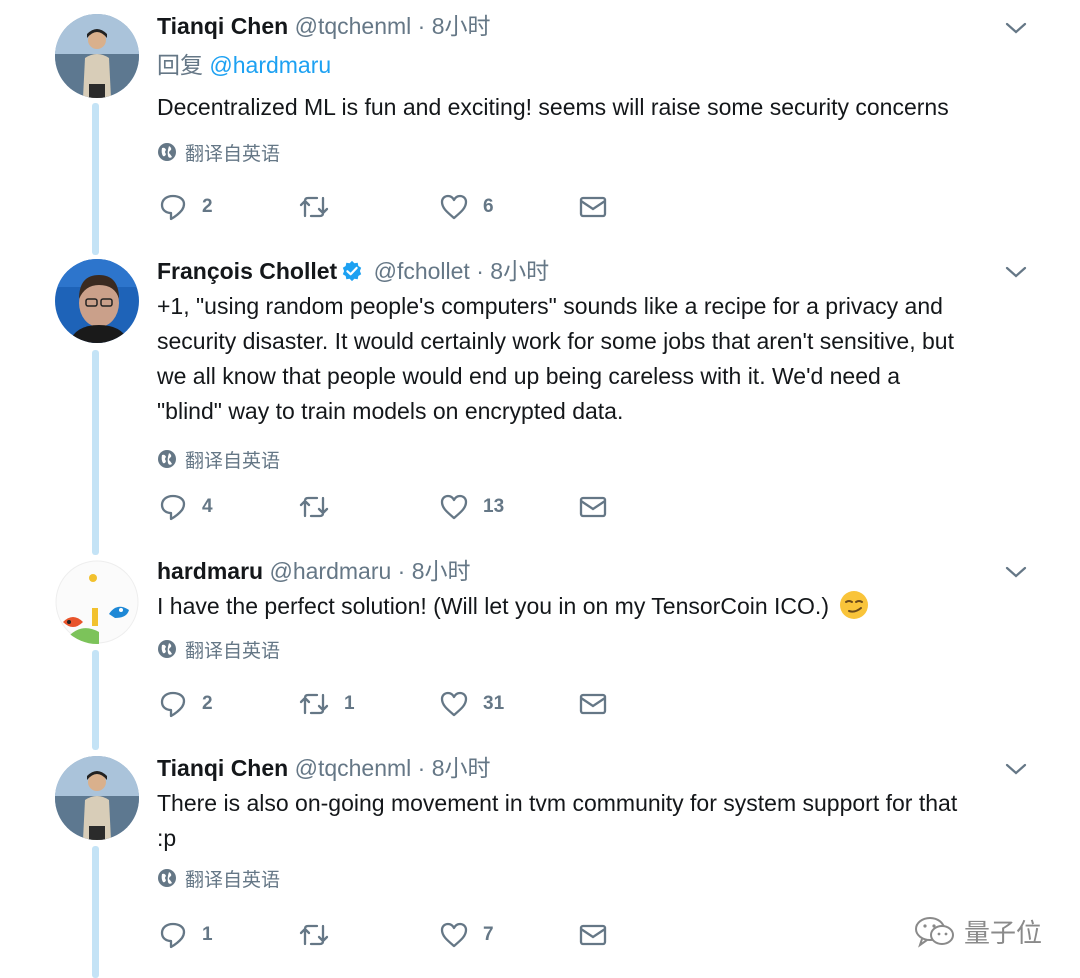 The width and height of the screenshot is (1080, 978). What do you see at coordinates (180, 65) in the screenshot?
I see `reply-prefix: 回复` at bounding box center [180, 65].